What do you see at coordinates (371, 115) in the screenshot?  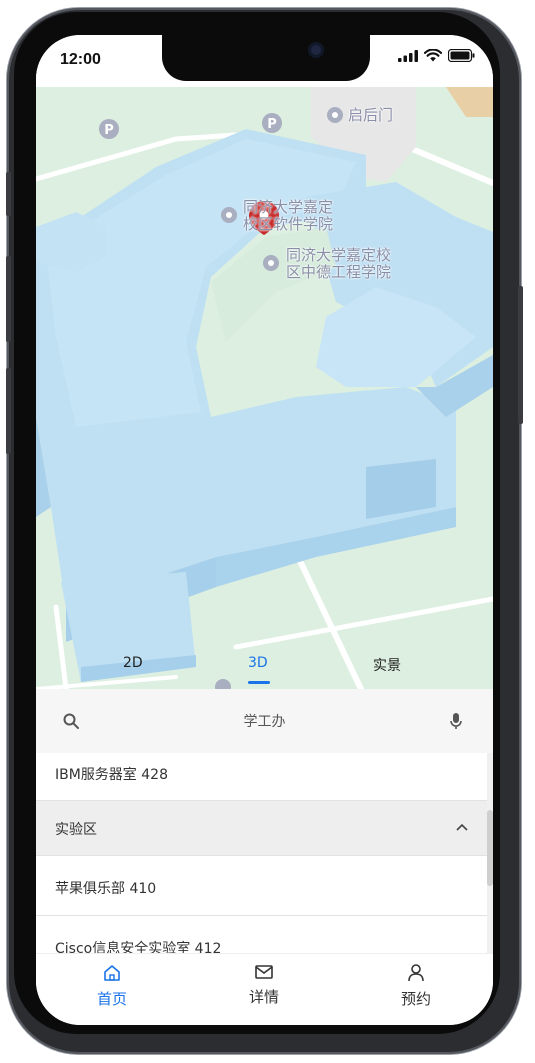 I see `map-label-gate: 启后门` at bounding box center [371, 115].